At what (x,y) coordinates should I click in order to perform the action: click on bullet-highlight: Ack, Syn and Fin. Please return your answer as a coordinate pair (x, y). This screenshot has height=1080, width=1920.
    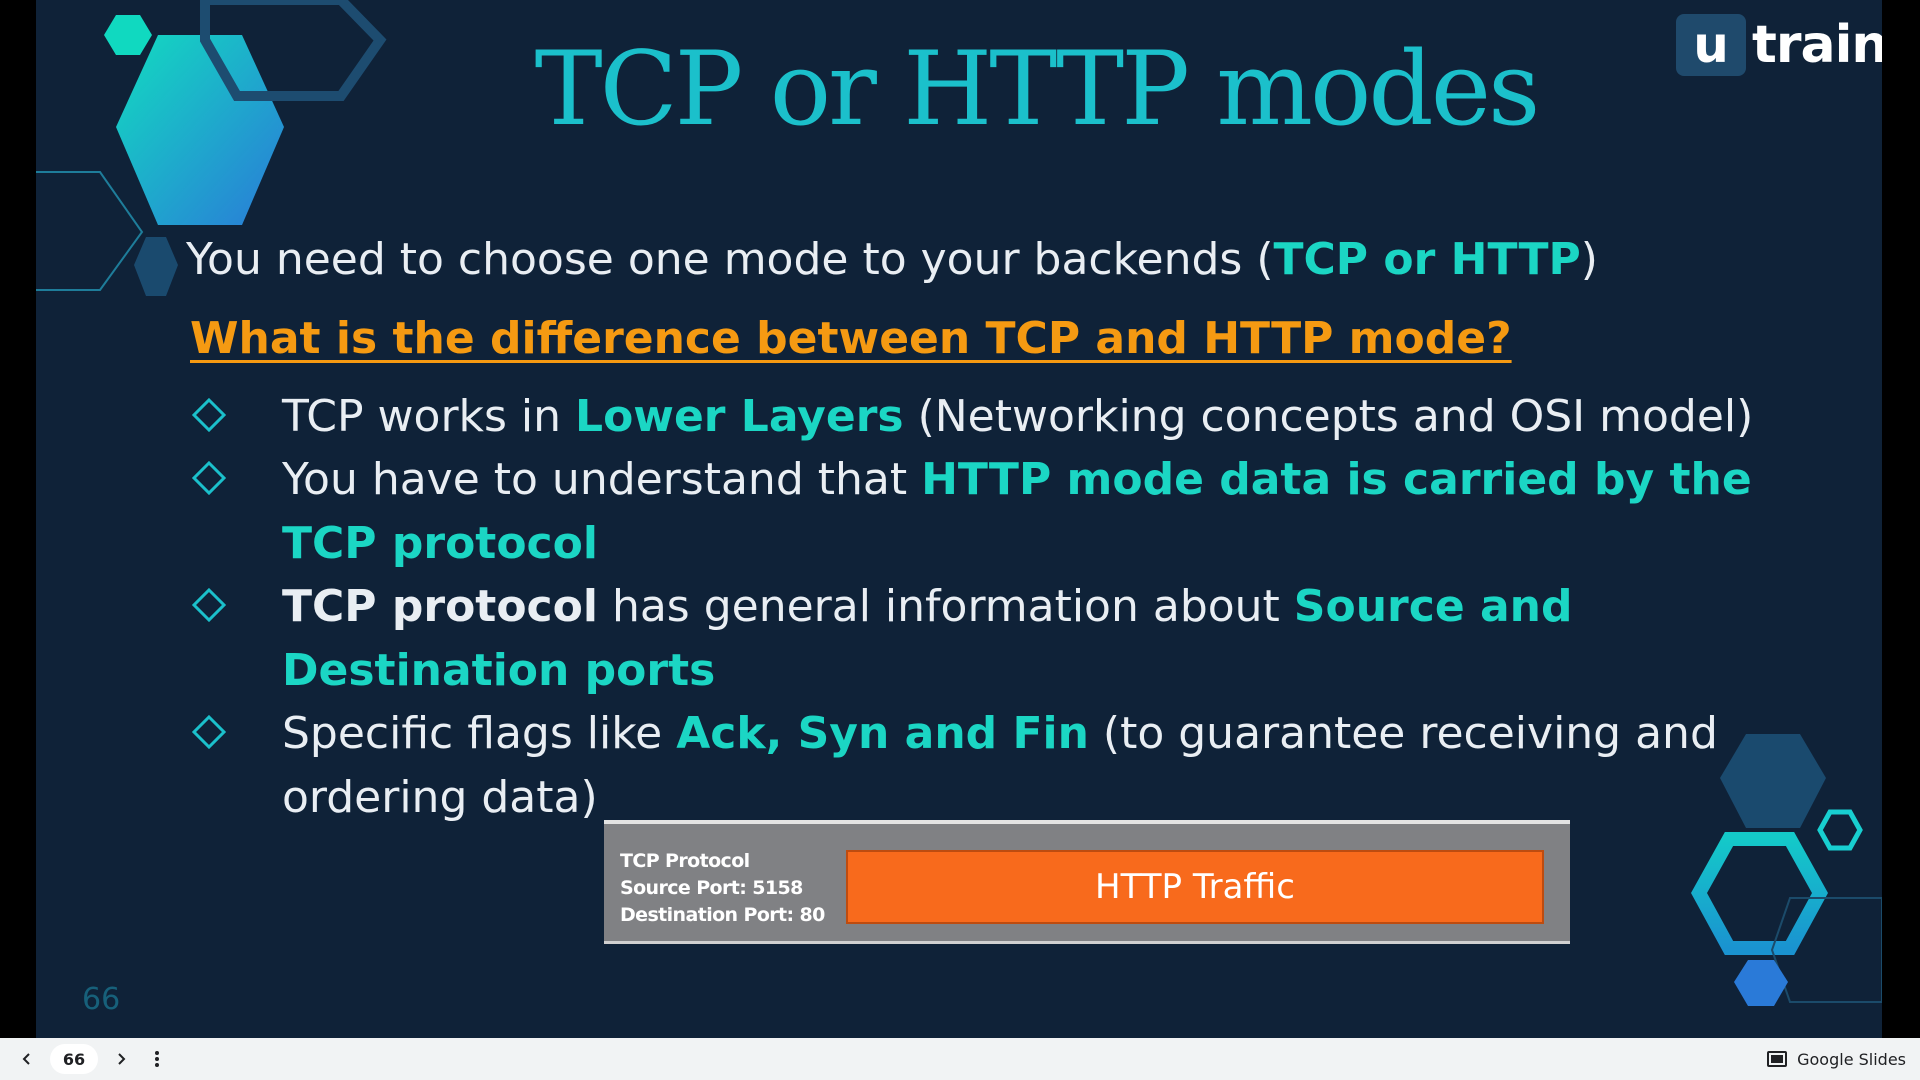
    Looking at the image, I should click on (882, 733).